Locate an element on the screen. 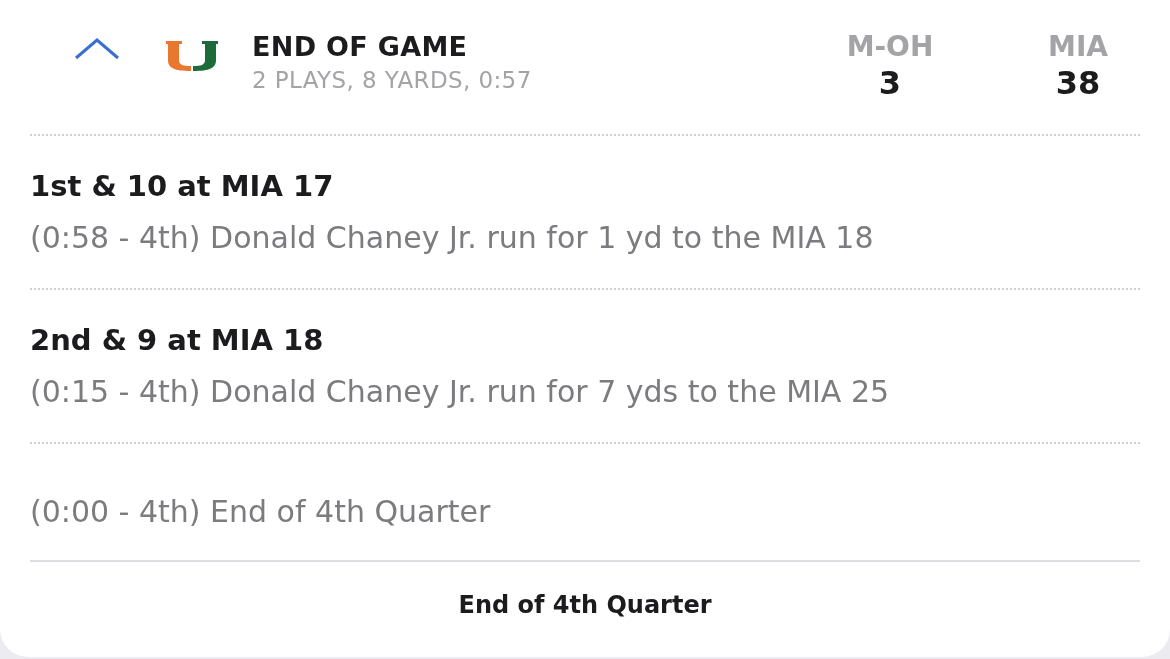 This screenshot has width=1170, height=659. u-logo-icon is located at coordinates (192, 56).